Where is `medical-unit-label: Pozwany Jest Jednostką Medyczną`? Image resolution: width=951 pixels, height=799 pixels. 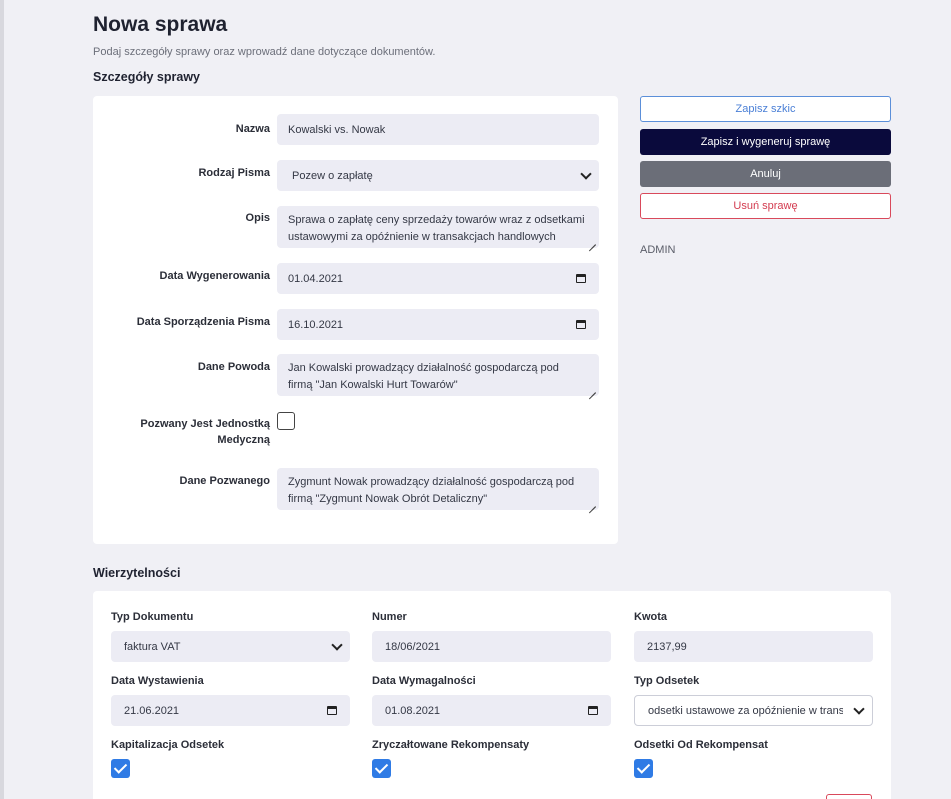
medical-unit-label: Pozwany Jest Jednostką Medyczną is located at coordinates (205, 432).